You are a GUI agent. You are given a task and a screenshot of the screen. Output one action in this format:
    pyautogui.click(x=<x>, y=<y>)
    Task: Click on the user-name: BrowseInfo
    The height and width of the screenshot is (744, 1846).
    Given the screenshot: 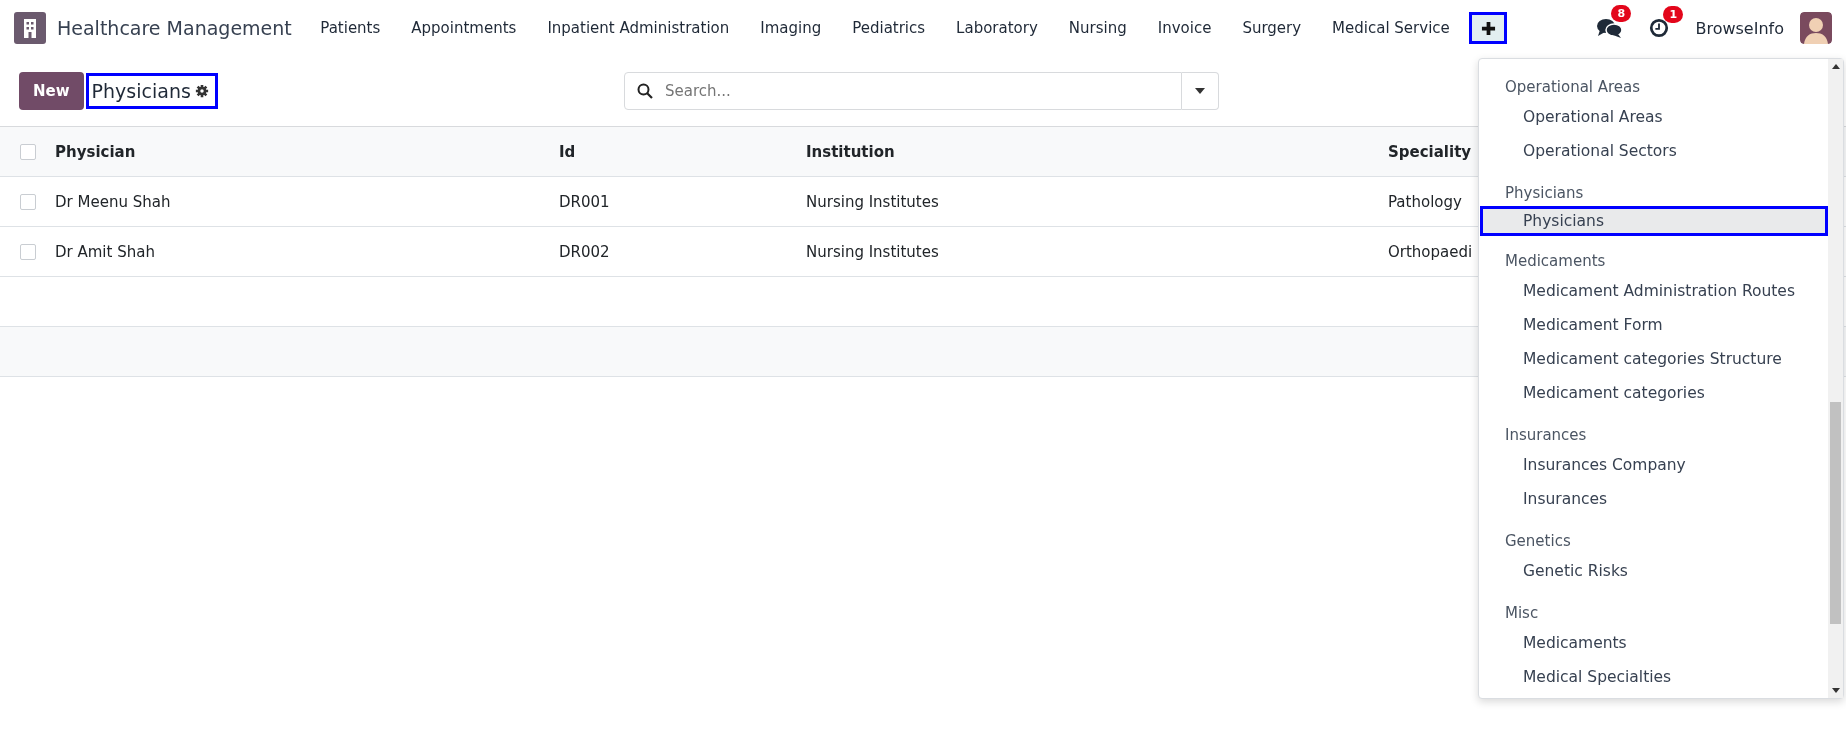 What is the action you would take?
    pyautogui.click(x=1739, y=28)
    